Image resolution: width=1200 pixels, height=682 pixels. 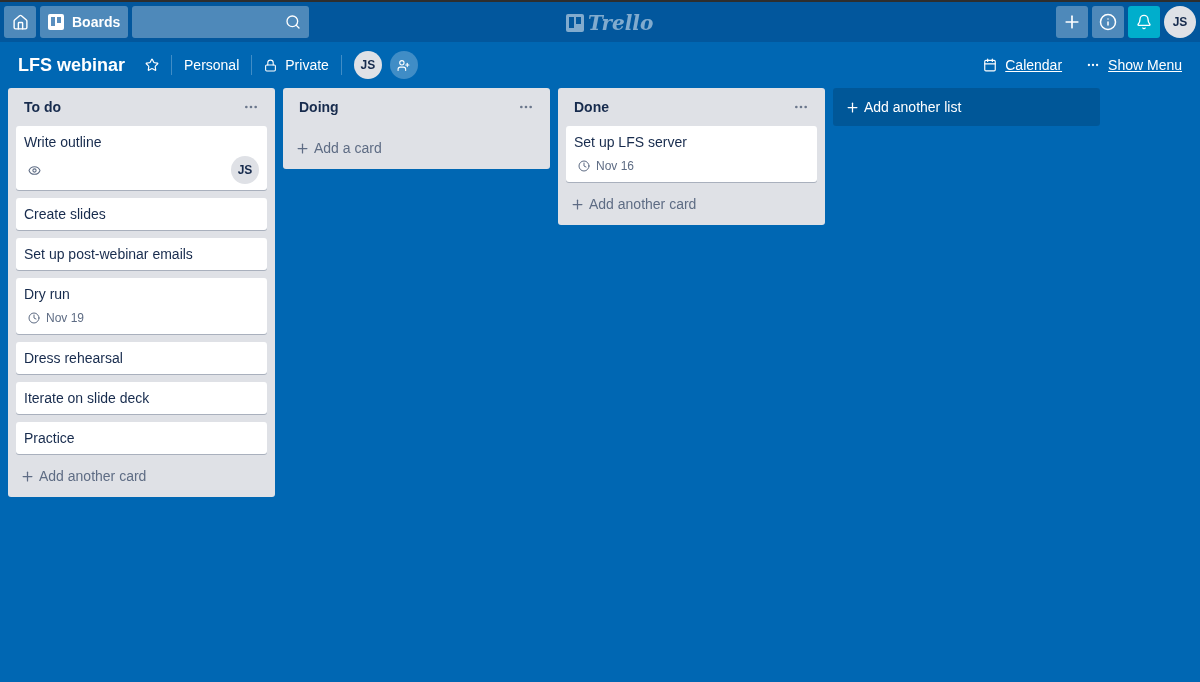 I want to click on card-title: Practice, so click(x=50, y=438).